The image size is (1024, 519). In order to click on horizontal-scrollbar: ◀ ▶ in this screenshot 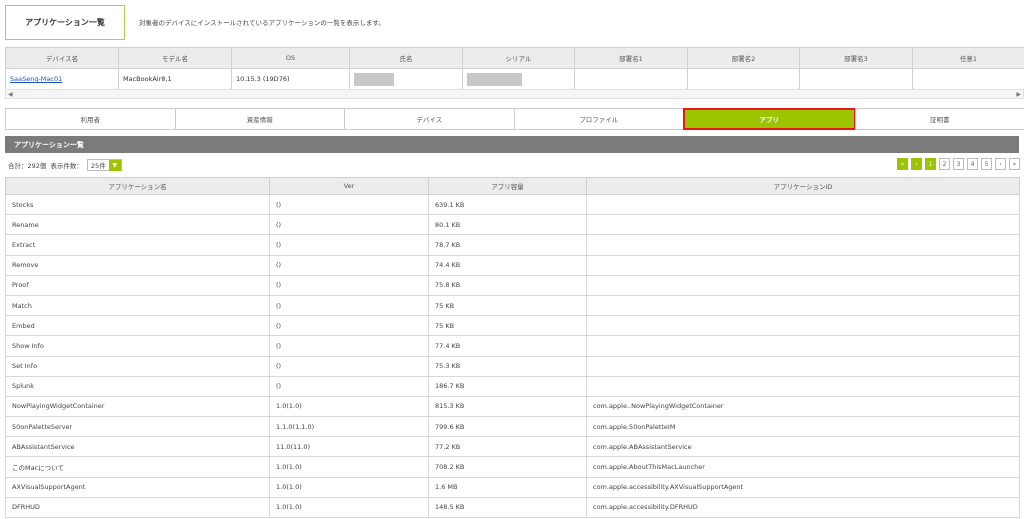, I will do `click(514, 94)`.